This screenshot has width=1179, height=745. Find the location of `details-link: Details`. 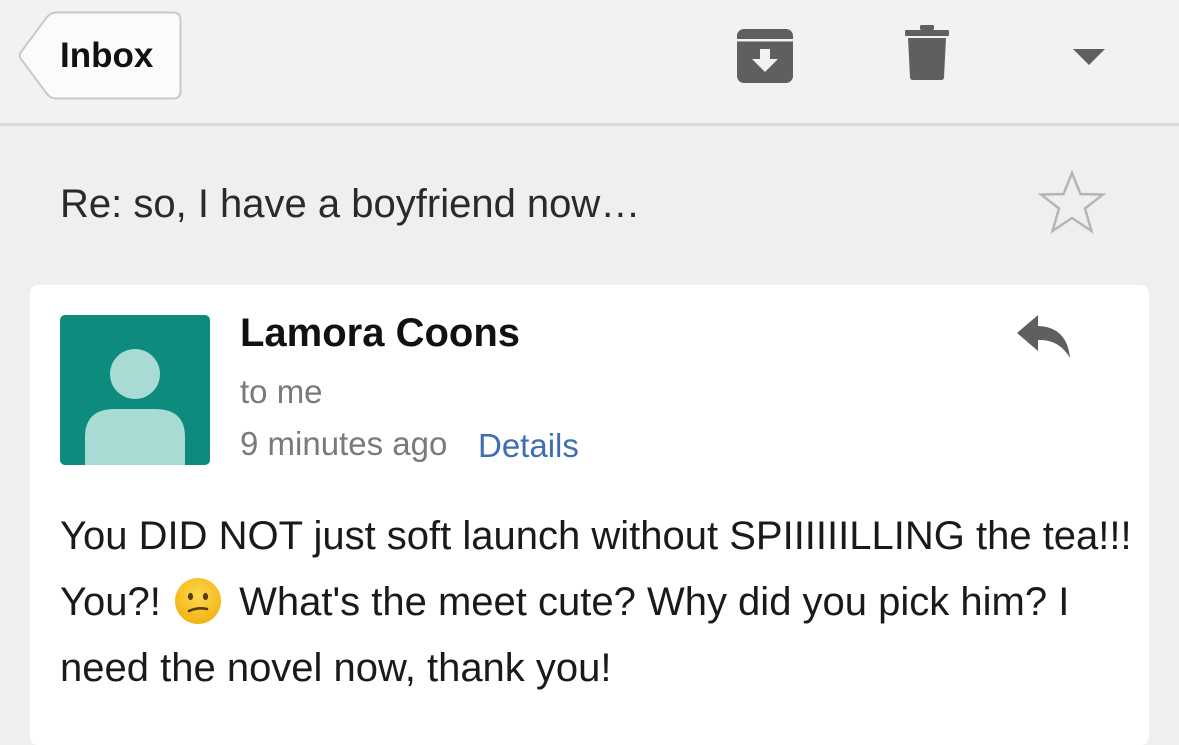

details-link: Details is located at coordinates (528, 446).